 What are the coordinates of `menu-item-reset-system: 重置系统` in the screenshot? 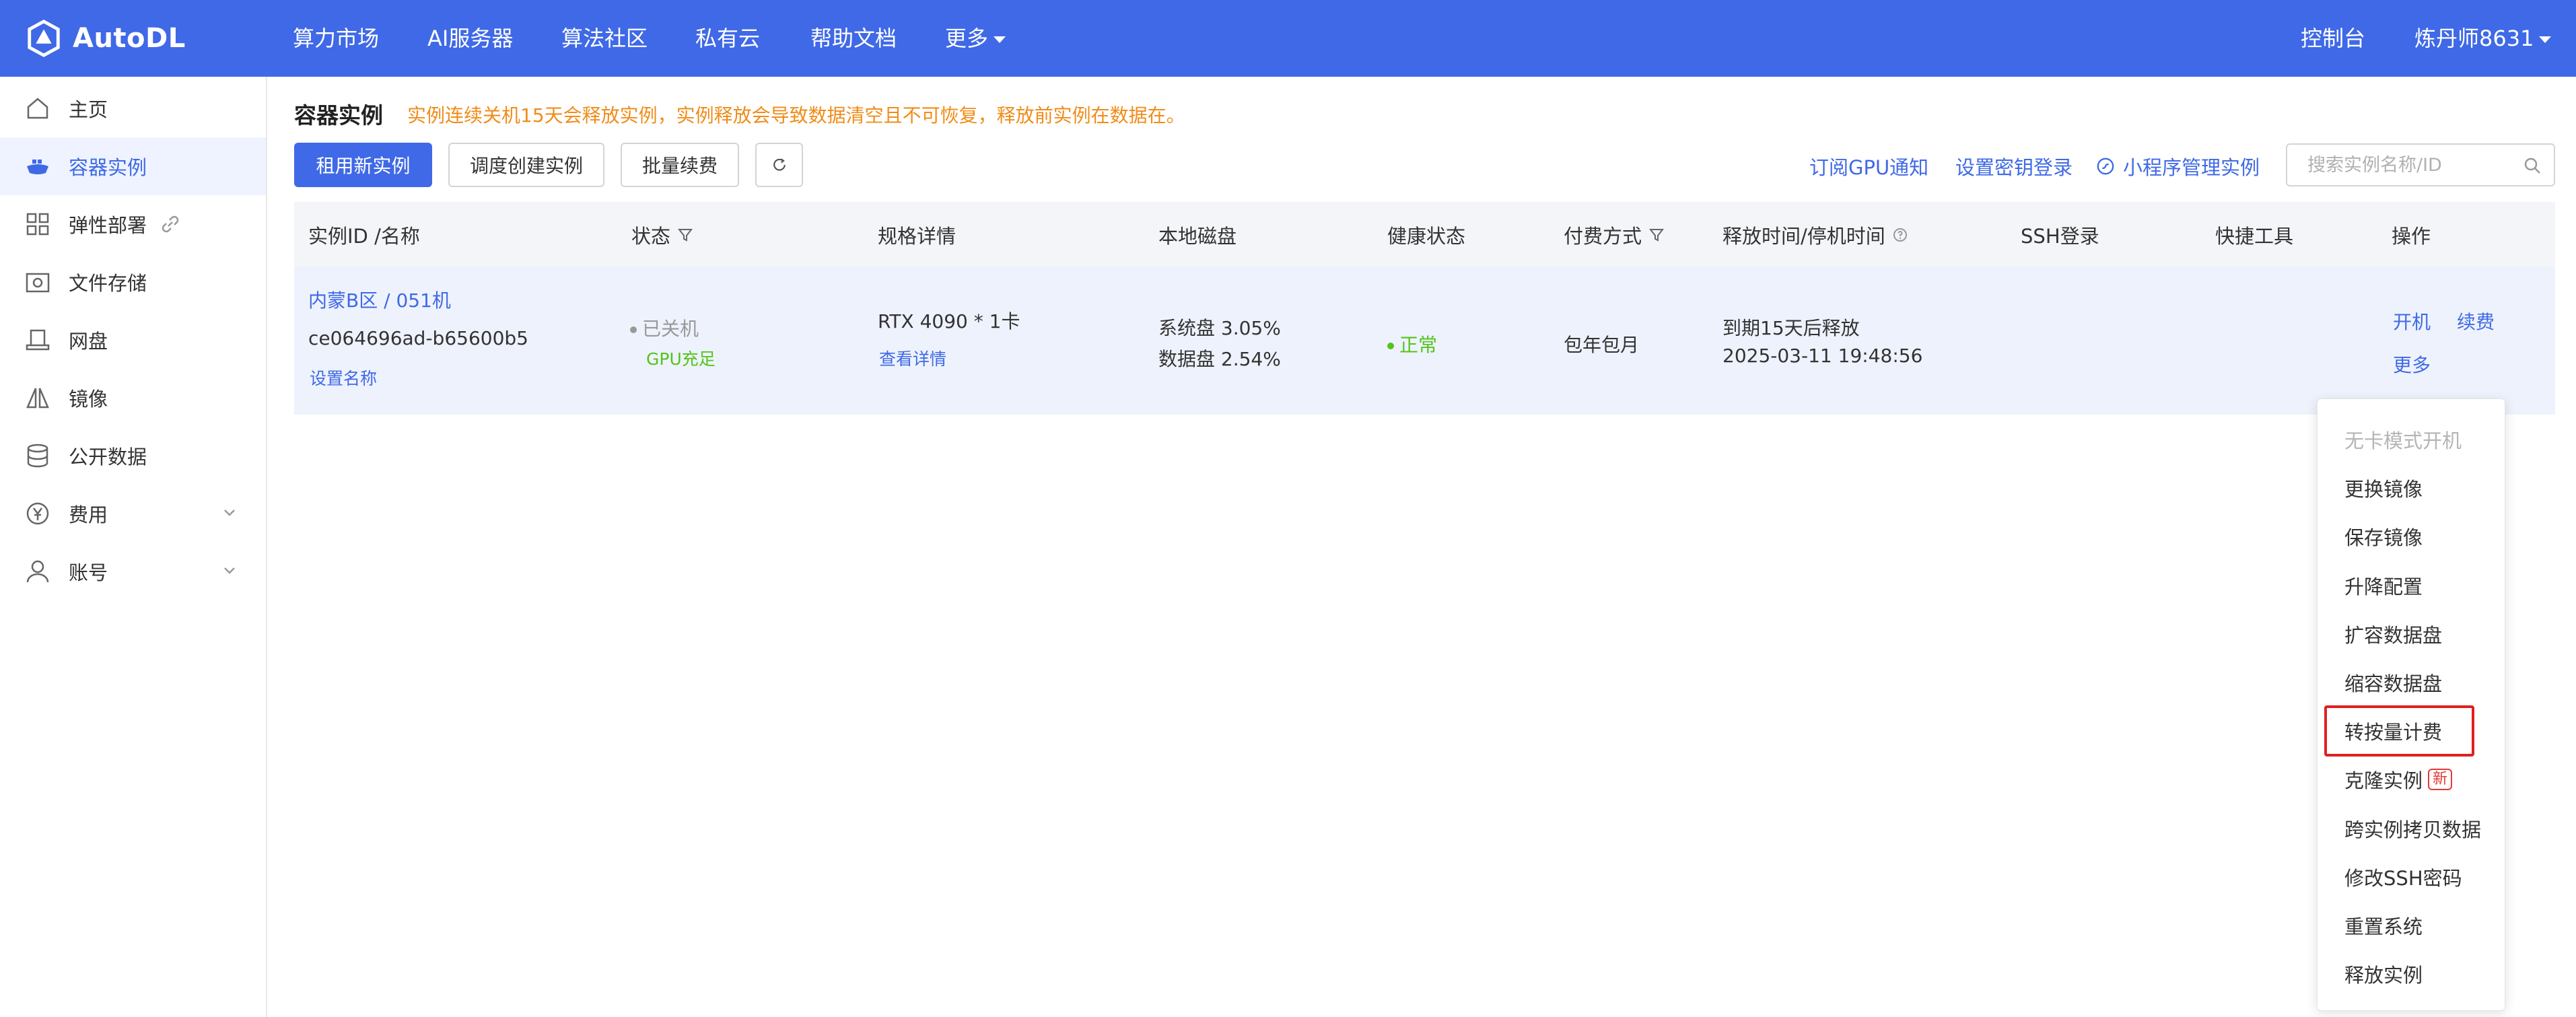 It's located at (2383, 925).